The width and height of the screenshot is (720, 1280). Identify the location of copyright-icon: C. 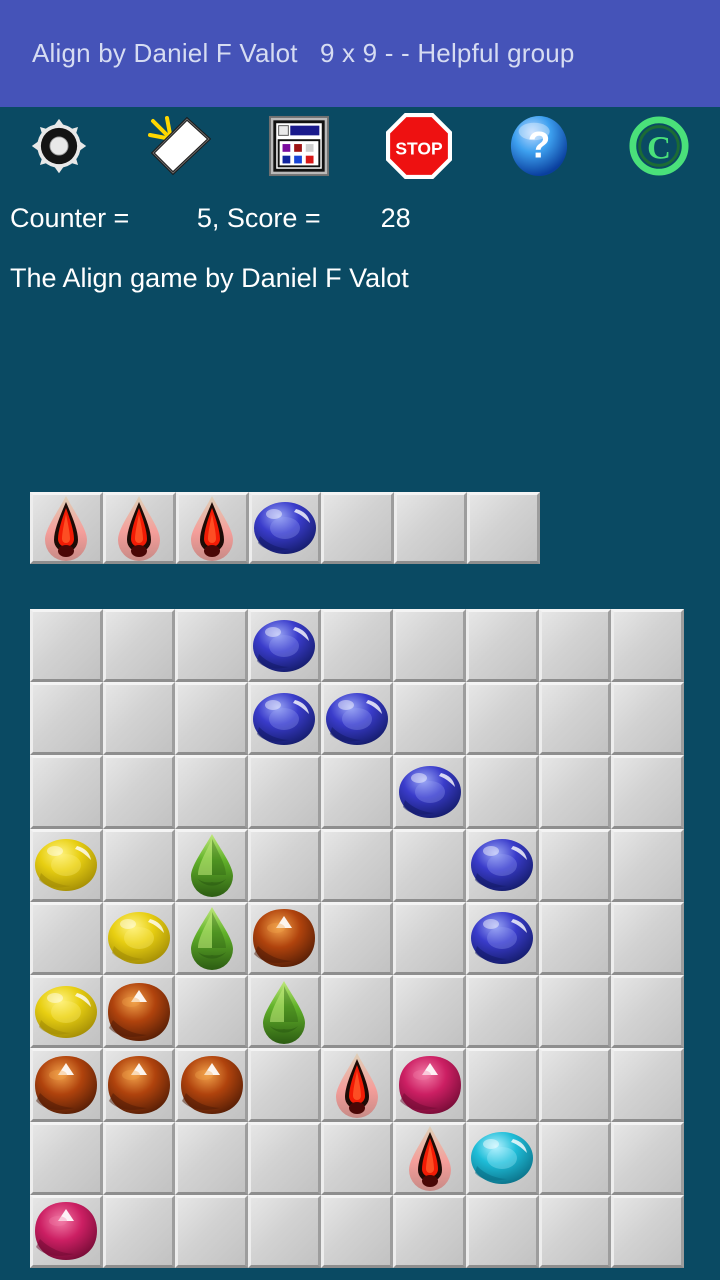
(659, 146).